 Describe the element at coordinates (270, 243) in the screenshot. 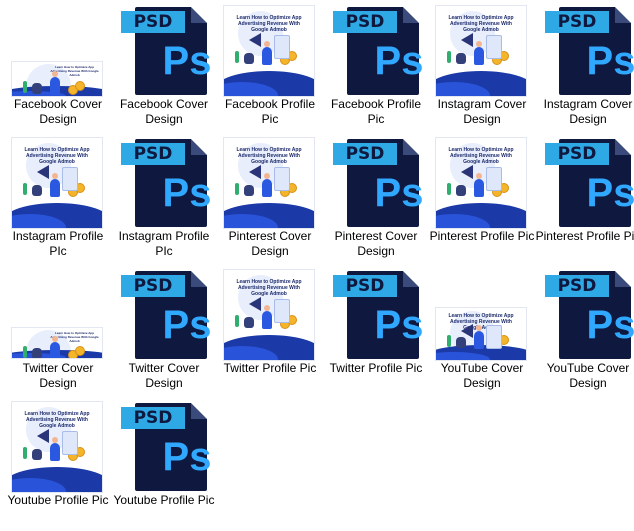

I see `file-name-label: Pinterest Cover Design` at that location.